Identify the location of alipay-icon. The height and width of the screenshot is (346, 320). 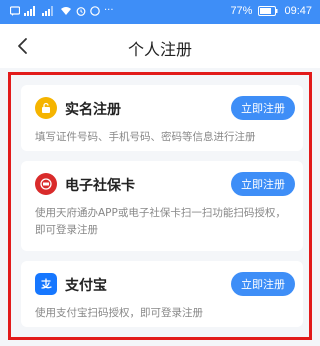
(46, 284).